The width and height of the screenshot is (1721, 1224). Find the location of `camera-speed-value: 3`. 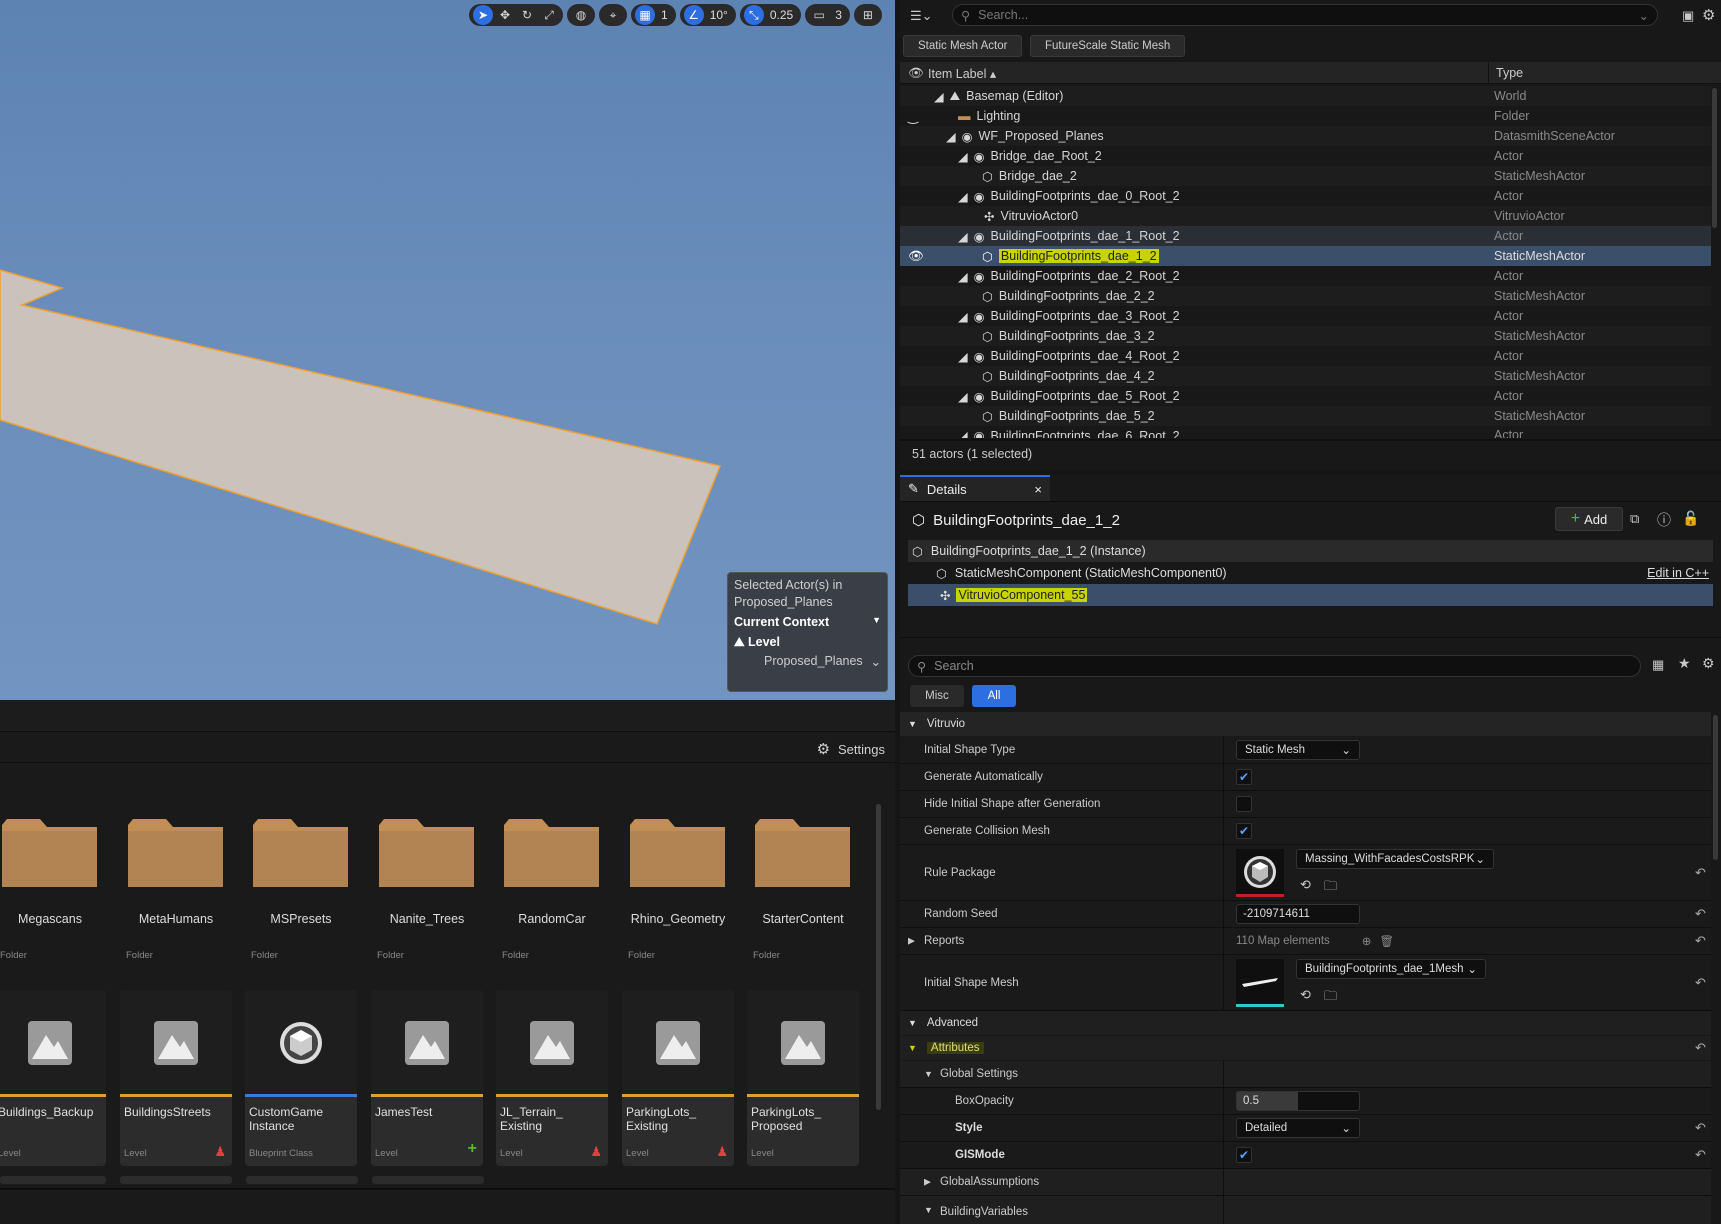

camera-speed-value: 3 is located at coordinates (838, 15).